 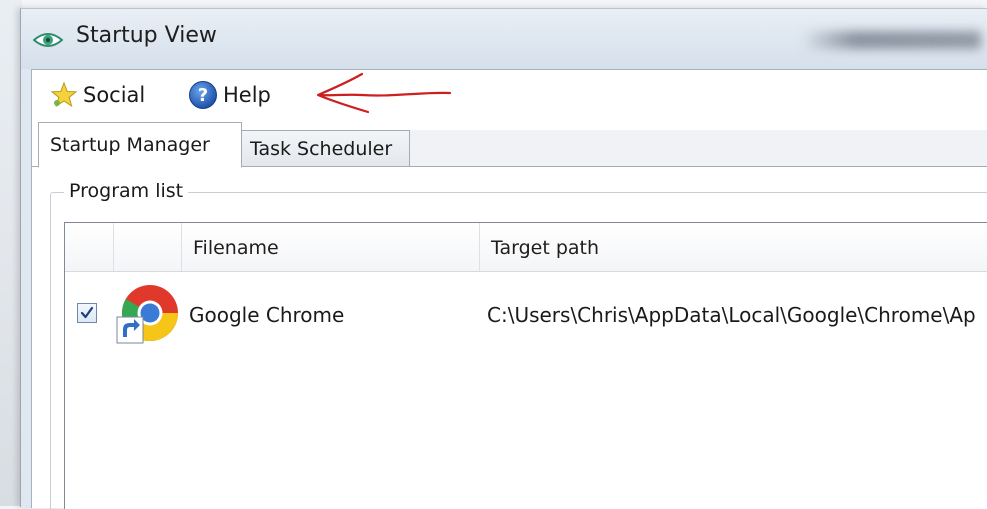 I want to click on annotation-arrow, so click(x=384, y=93).